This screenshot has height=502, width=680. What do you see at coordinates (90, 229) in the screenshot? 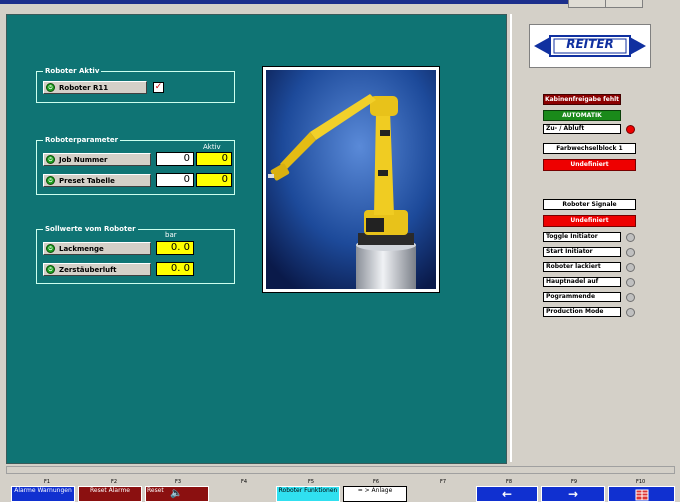
I see `setpoints-title: Sollwerte vom Roboter` at bounding box center [90, 229].